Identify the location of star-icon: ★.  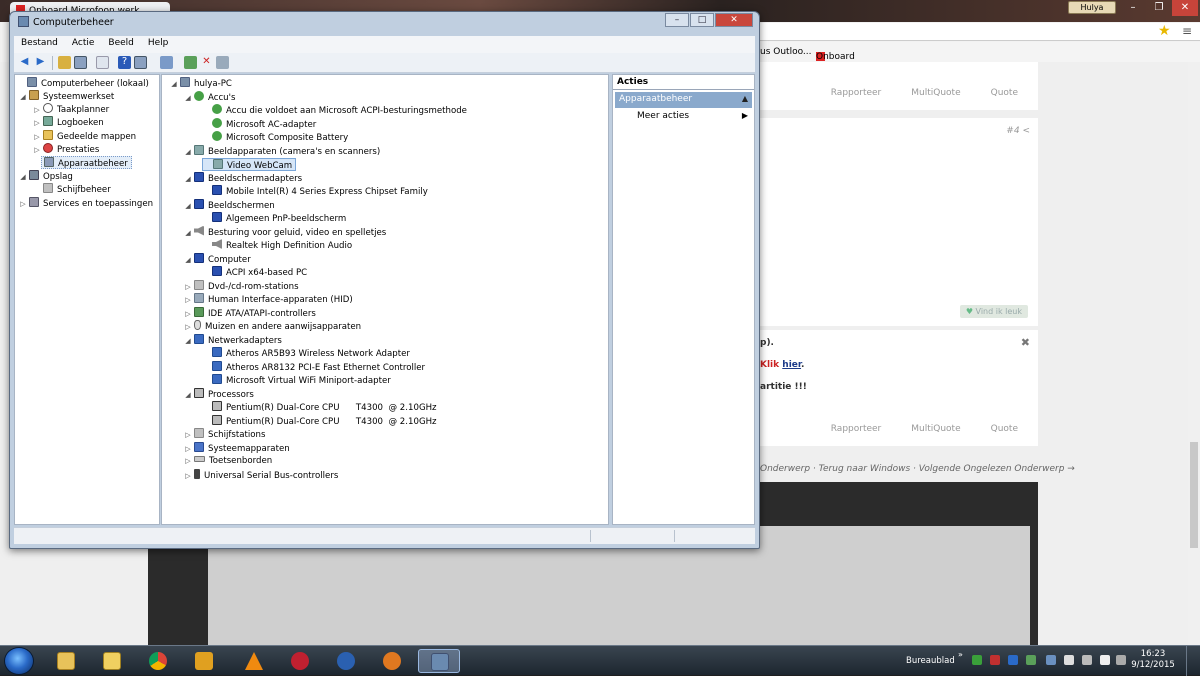
(1164, 31).